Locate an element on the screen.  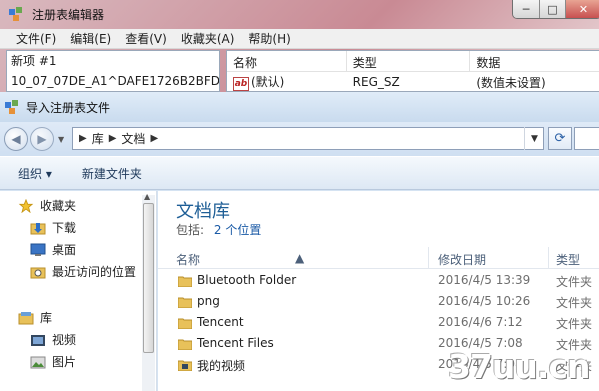
forward-arrow-icon: ▶ is located at coordinates (42, 139).